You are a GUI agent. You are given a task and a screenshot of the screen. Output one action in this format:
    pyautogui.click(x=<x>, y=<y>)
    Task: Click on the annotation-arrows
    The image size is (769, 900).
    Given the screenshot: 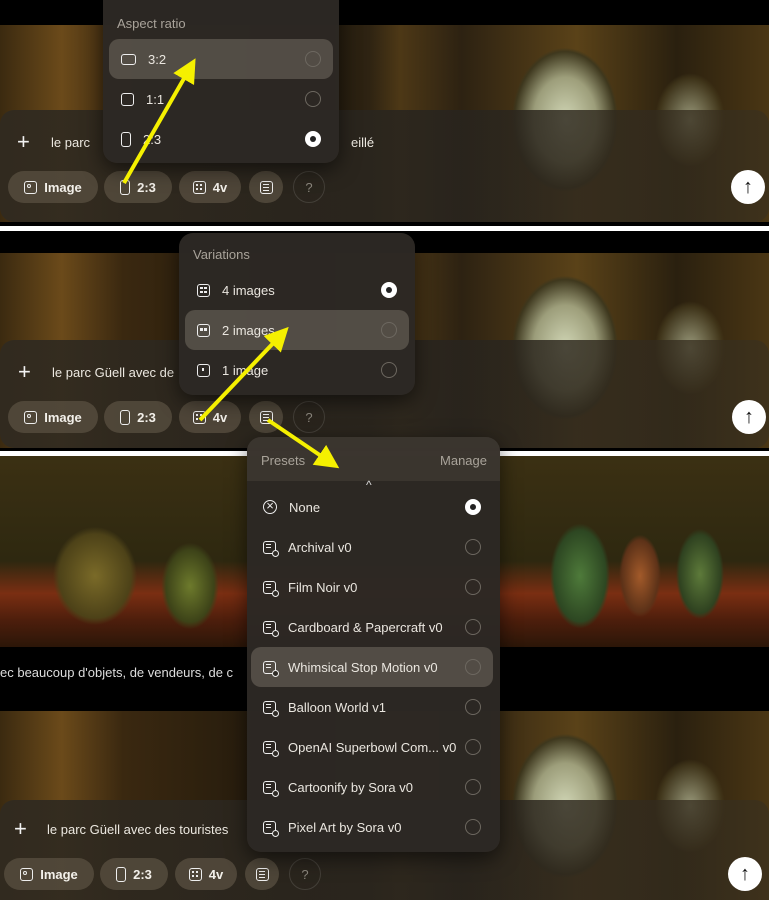 What is the action you would take?
    pyautogui.click(x=231, y=263)
    